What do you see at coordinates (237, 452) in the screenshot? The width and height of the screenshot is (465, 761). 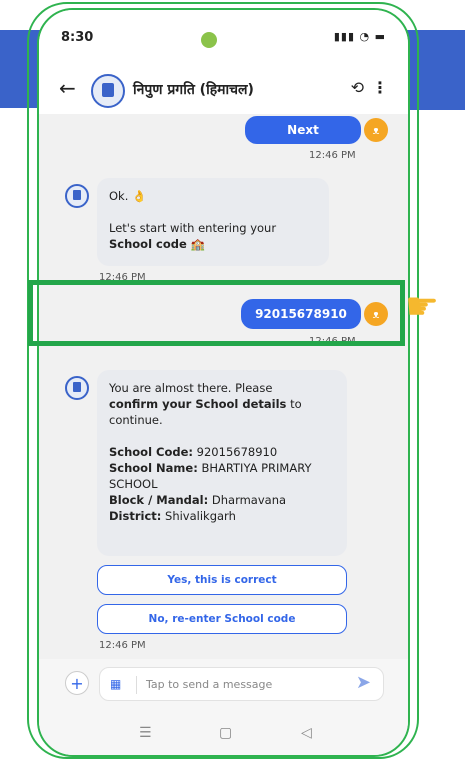 I see `school-code-value: 92015678910` at bounding box center [237, 452].